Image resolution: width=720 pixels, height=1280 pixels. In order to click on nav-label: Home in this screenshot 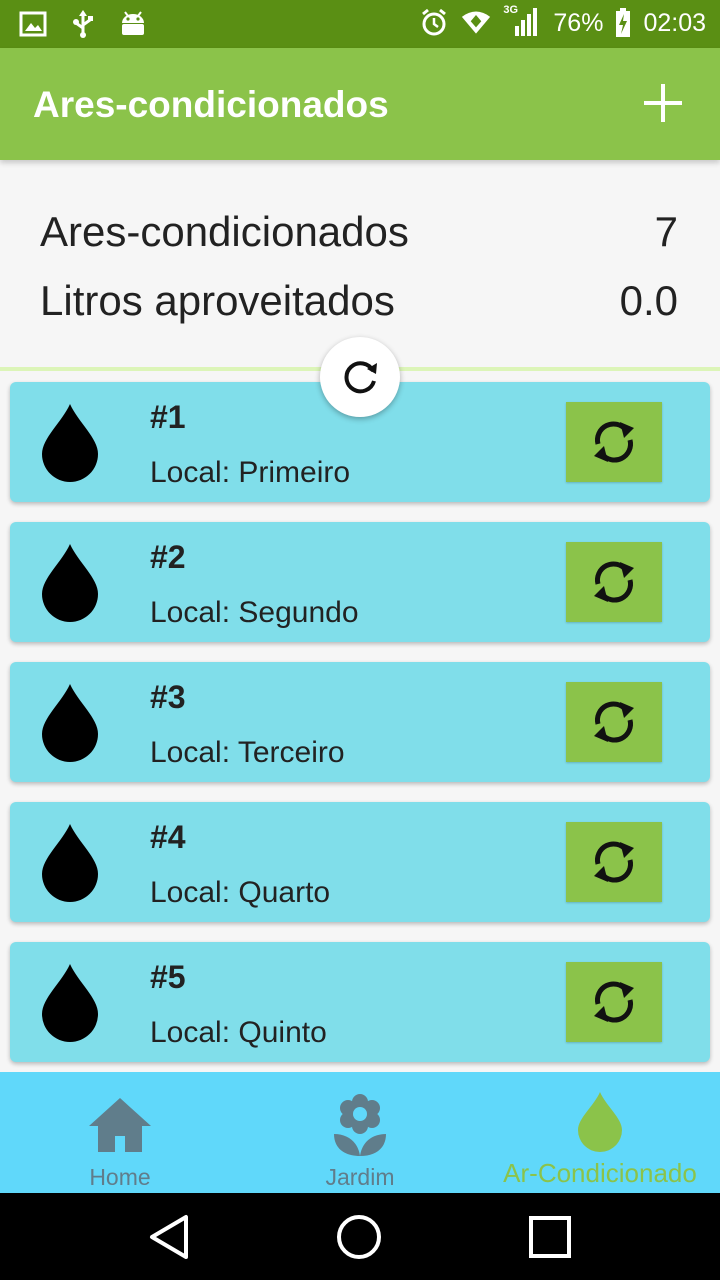, I will do `click(120, 1177)`.